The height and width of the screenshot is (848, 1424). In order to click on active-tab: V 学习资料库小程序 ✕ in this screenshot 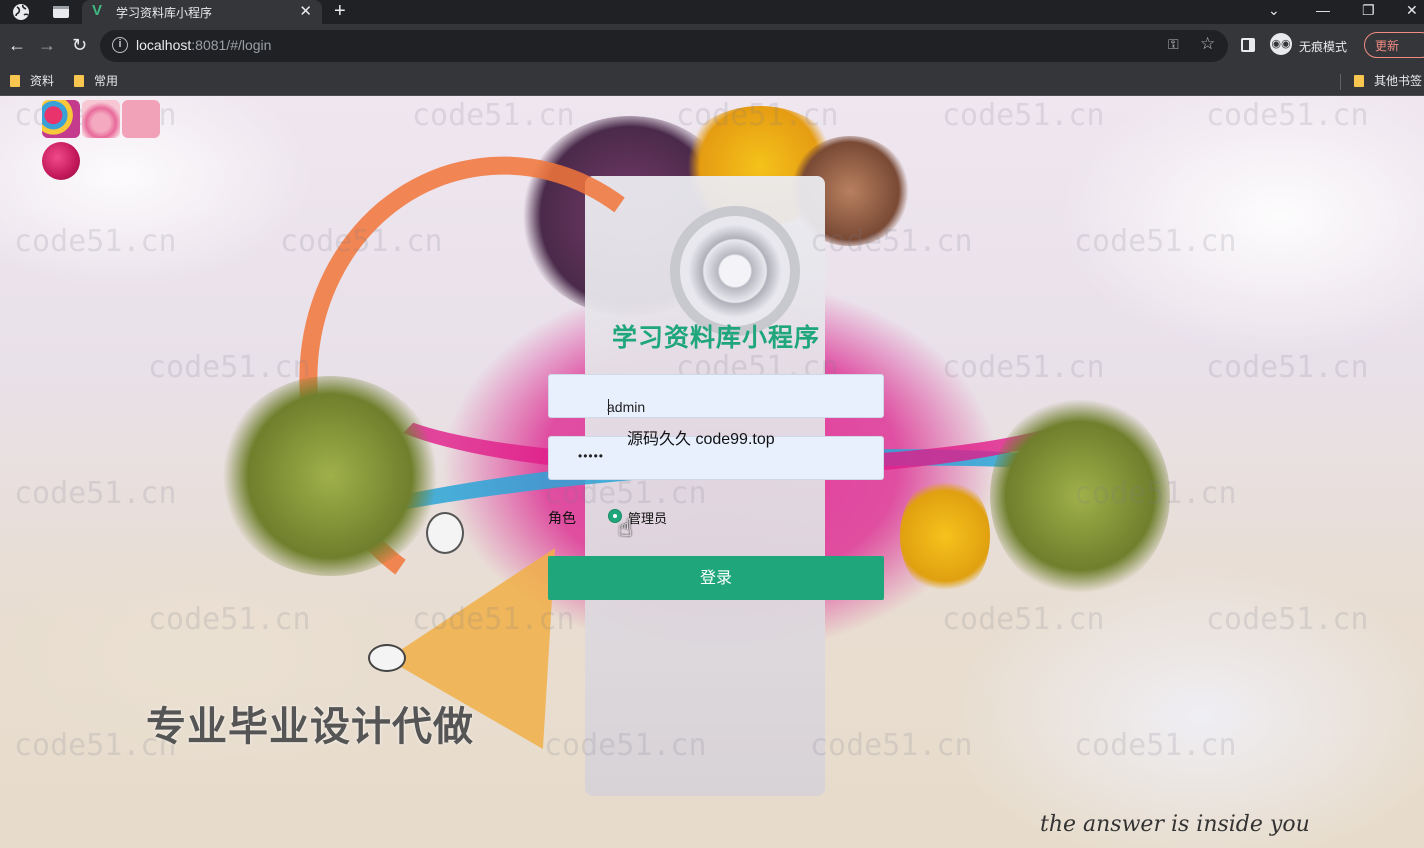, I will do `click(202, 12)`.